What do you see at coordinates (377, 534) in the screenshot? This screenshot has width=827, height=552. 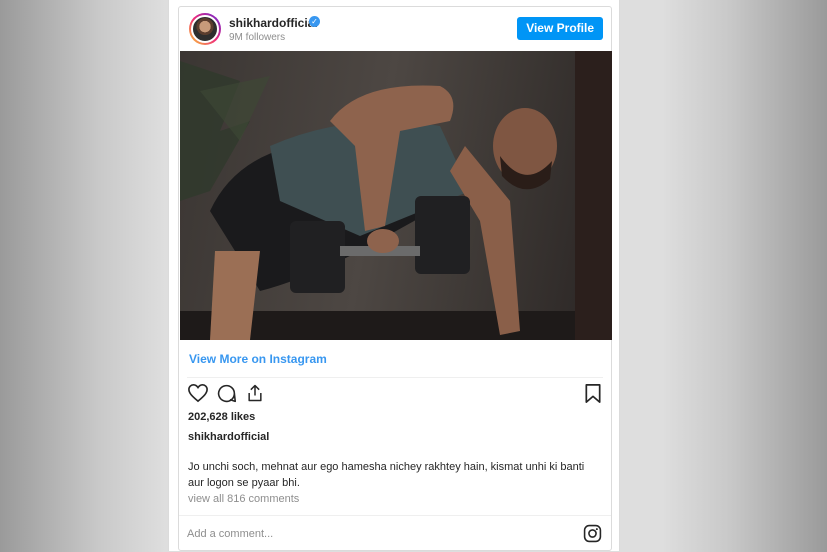 I see `comment-input` at bounding box center [377, 534].